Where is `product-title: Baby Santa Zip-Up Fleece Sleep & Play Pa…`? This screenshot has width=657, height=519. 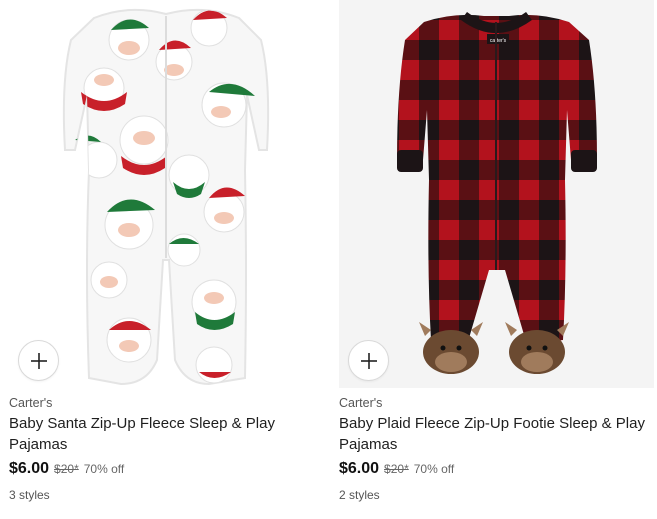 product-title: Baby Santa Zip-Up Fleece Sleep & Play Pa… is located at coordinates (166, 434).